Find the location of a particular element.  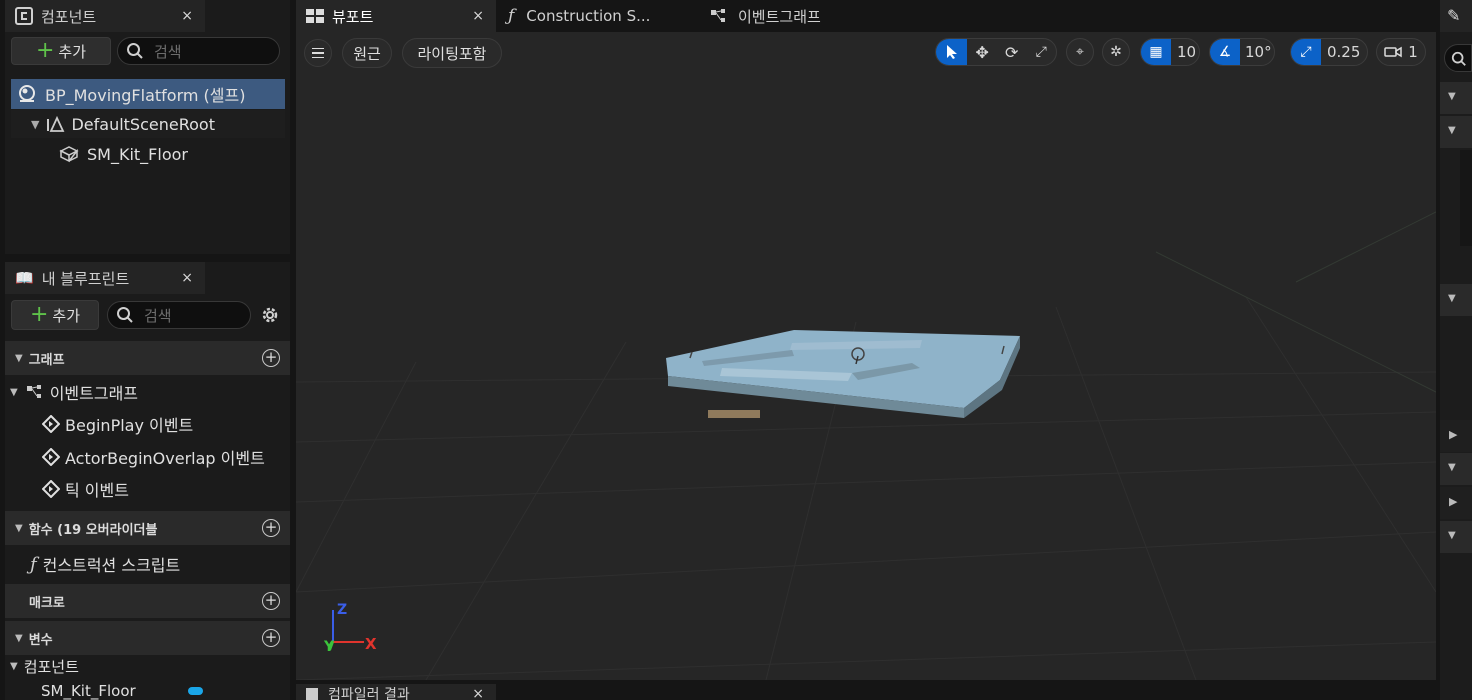

components-search-input: 검색 is located at coordinates (198, 51).